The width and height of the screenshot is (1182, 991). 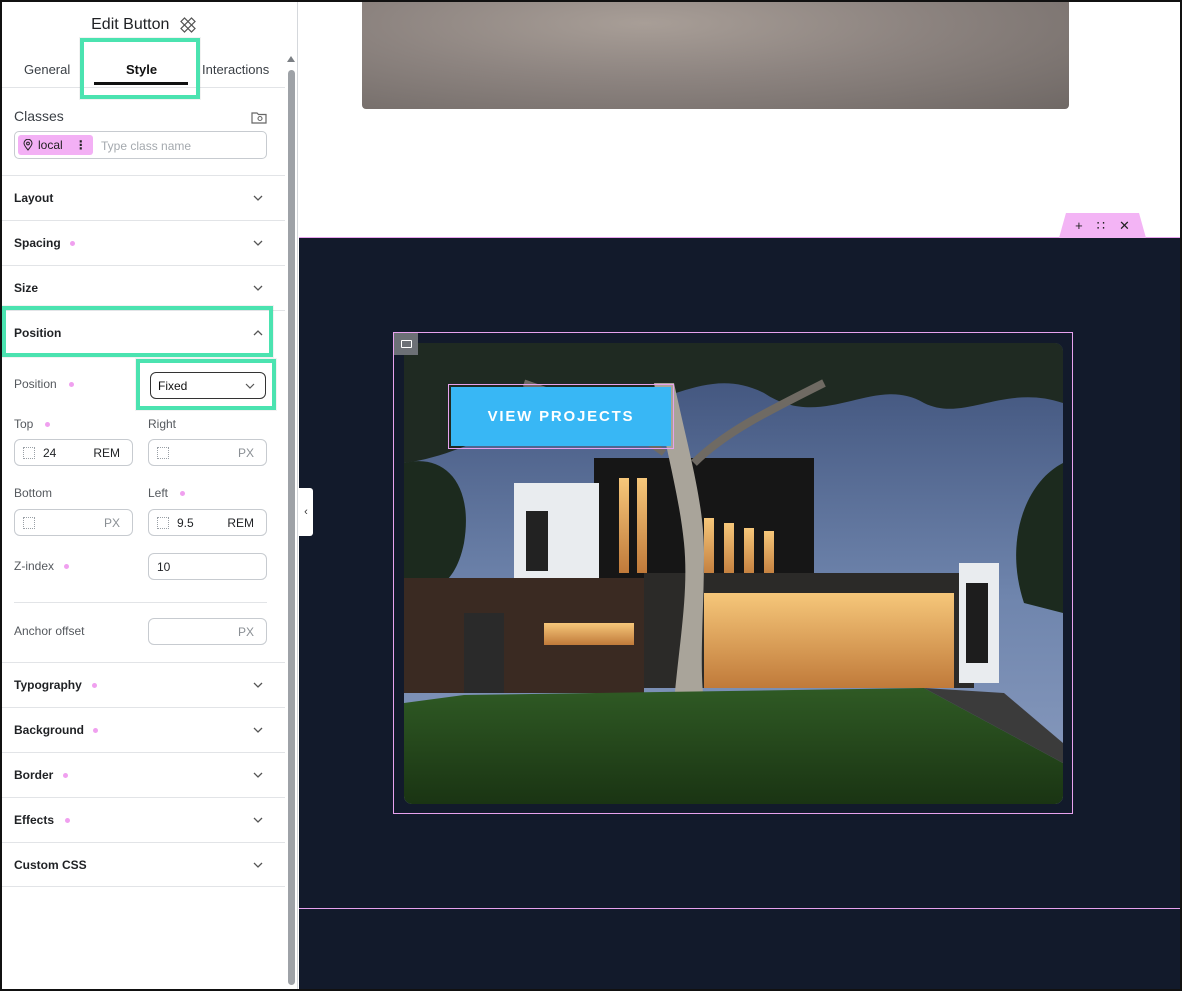 What do you see at coordinates (187, 25) in the screenshot?
I see `grid-icon` at bounding box center [187, 25].